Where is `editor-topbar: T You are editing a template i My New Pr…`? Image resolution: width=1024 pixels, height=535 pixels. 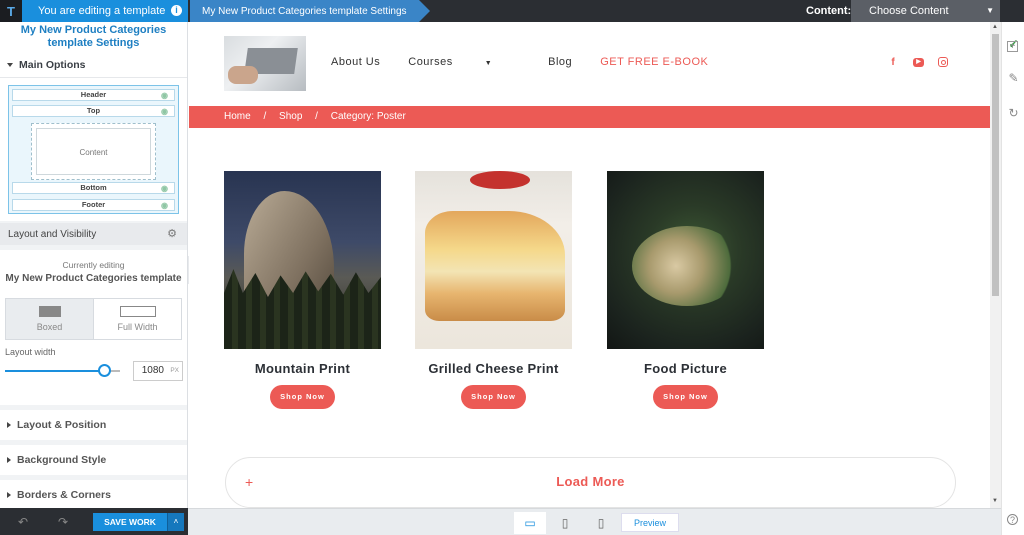 editor-topbar: T You are editing a template i My New Pr… is located at coordinates (512, 11).